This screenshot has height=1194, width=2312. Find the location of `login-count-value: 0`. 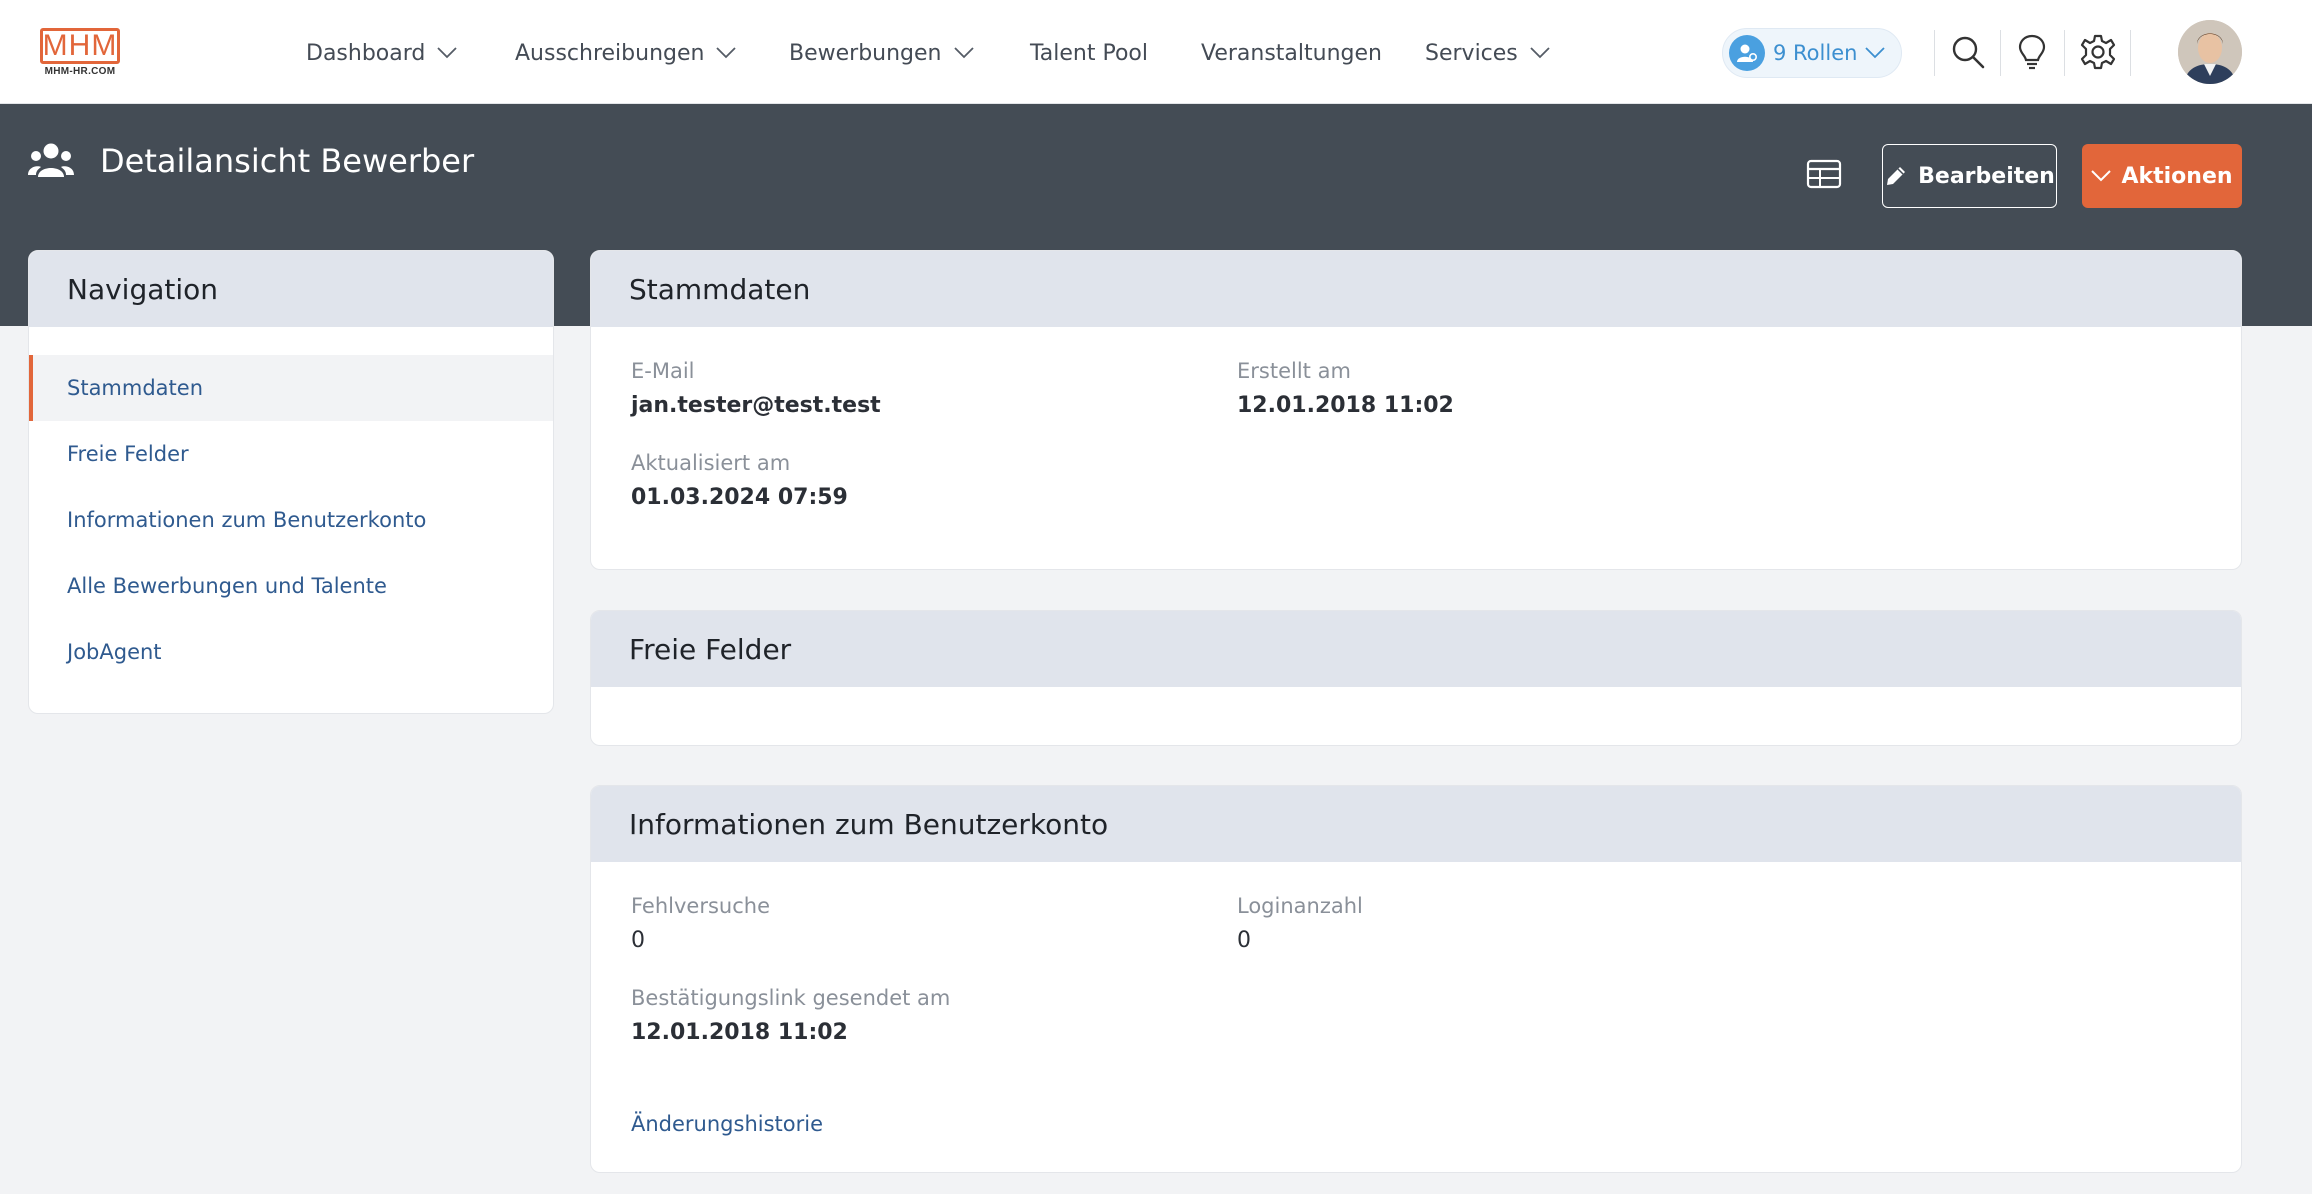

login-count-value: 0 is located at coordinates (1244, 940).